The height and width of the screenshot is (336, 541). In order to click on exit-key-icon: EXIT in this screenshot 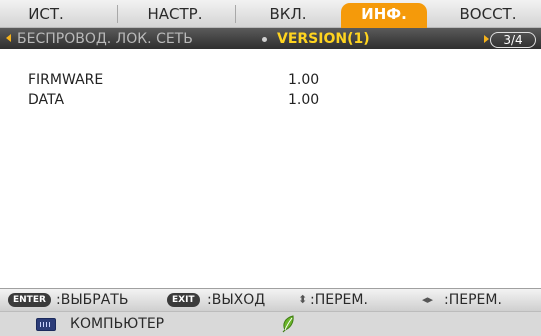, I will do `click(183, 300)`.